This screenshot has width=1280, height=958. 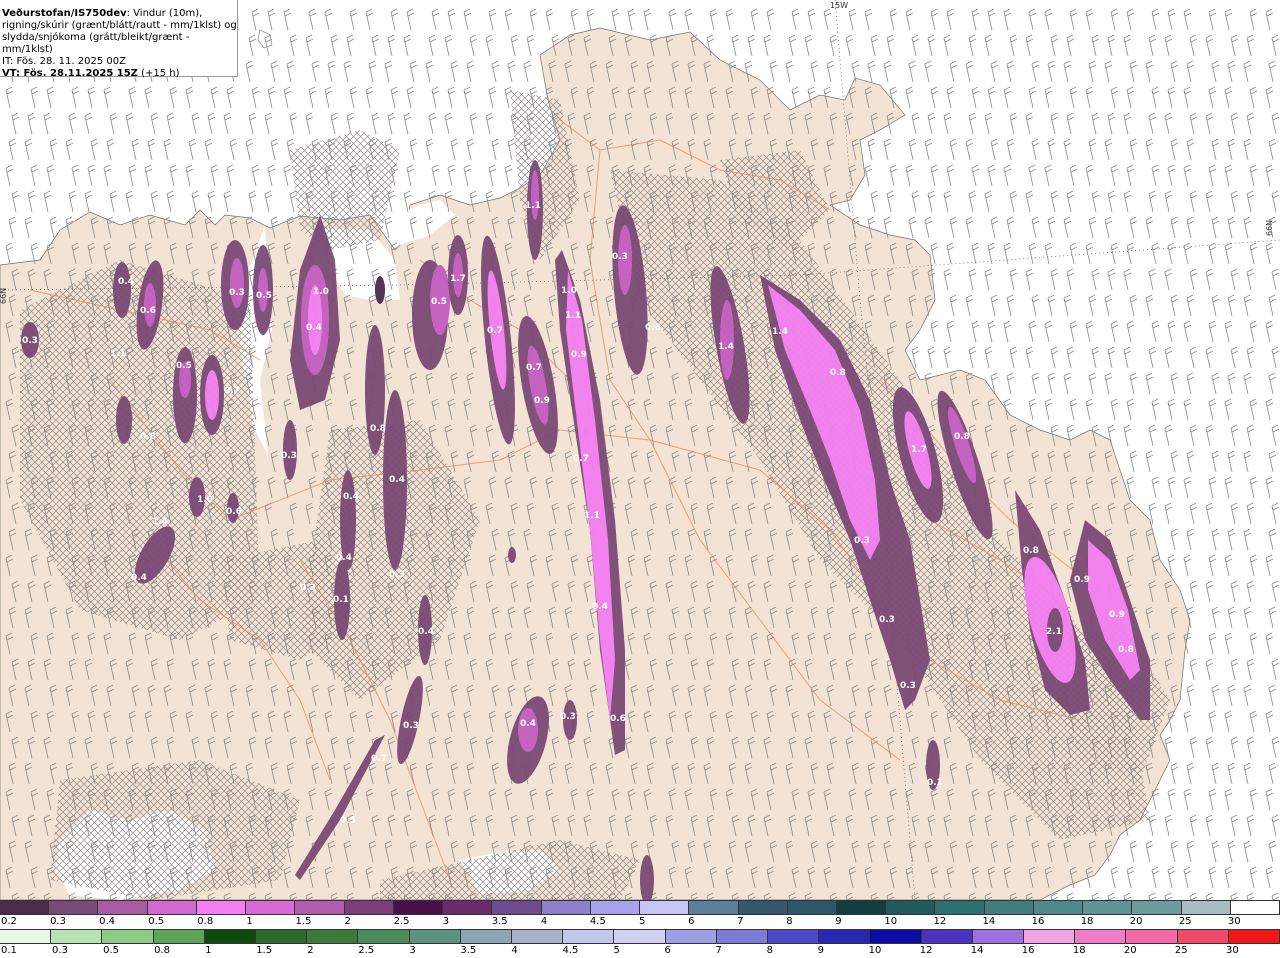 I want to click on legend_snow-tick-label: 4, so click(x=544, y=921).